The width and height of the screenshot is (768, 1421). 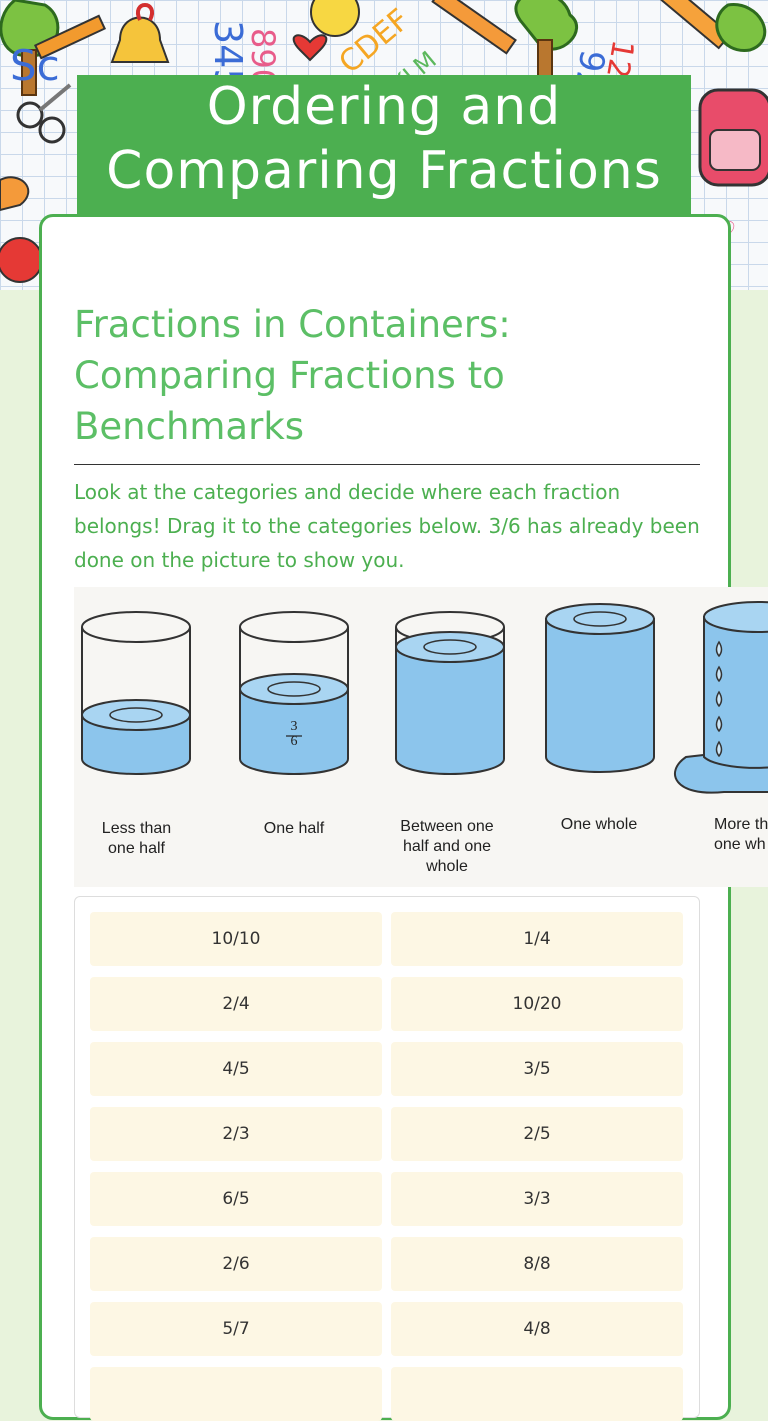 I want to click on fraction-chip: 3/5, so click(x=537, y=1069).